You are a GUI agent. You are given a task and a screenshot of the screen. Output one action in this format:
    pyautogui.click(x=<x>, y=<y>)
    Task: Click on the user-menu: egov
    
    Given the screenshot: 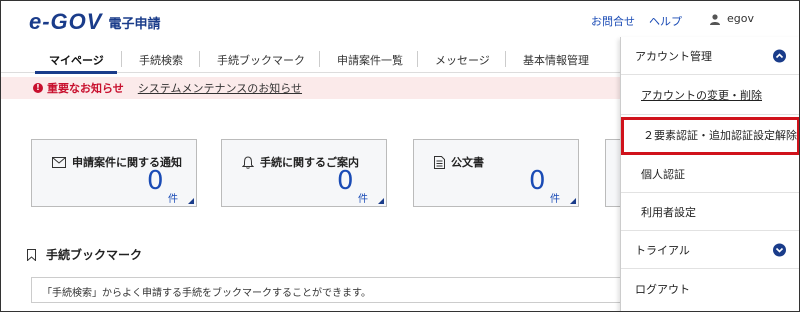 What is the action you would take?
    pyautogui.click(x=731, y=18)
    